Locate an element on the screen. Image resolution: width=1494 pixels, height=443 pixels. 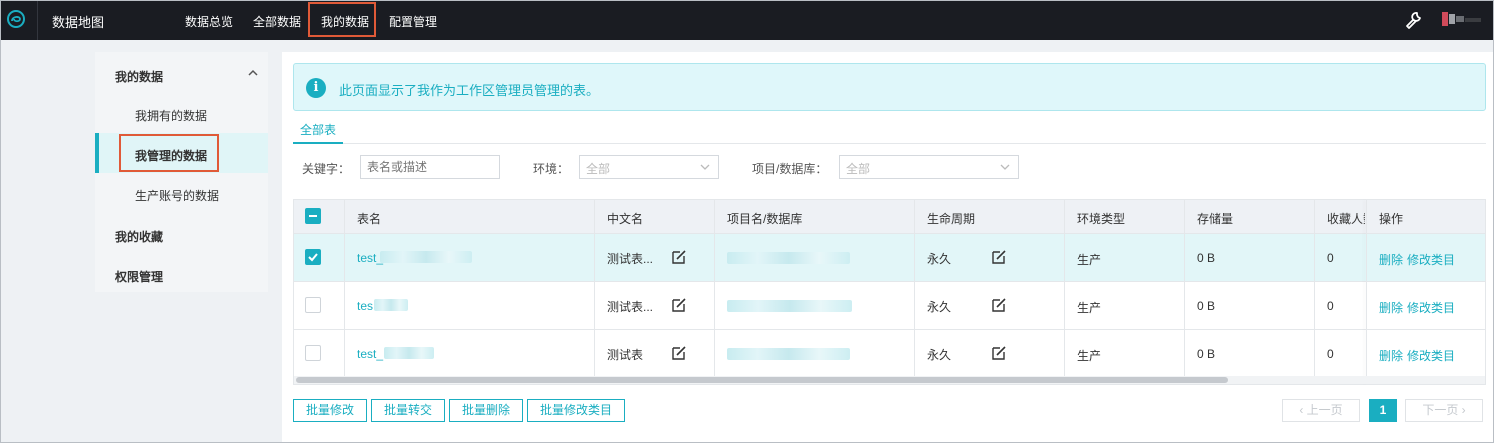
row-cn-name: 测试表 is located at coordinates (625, 355).